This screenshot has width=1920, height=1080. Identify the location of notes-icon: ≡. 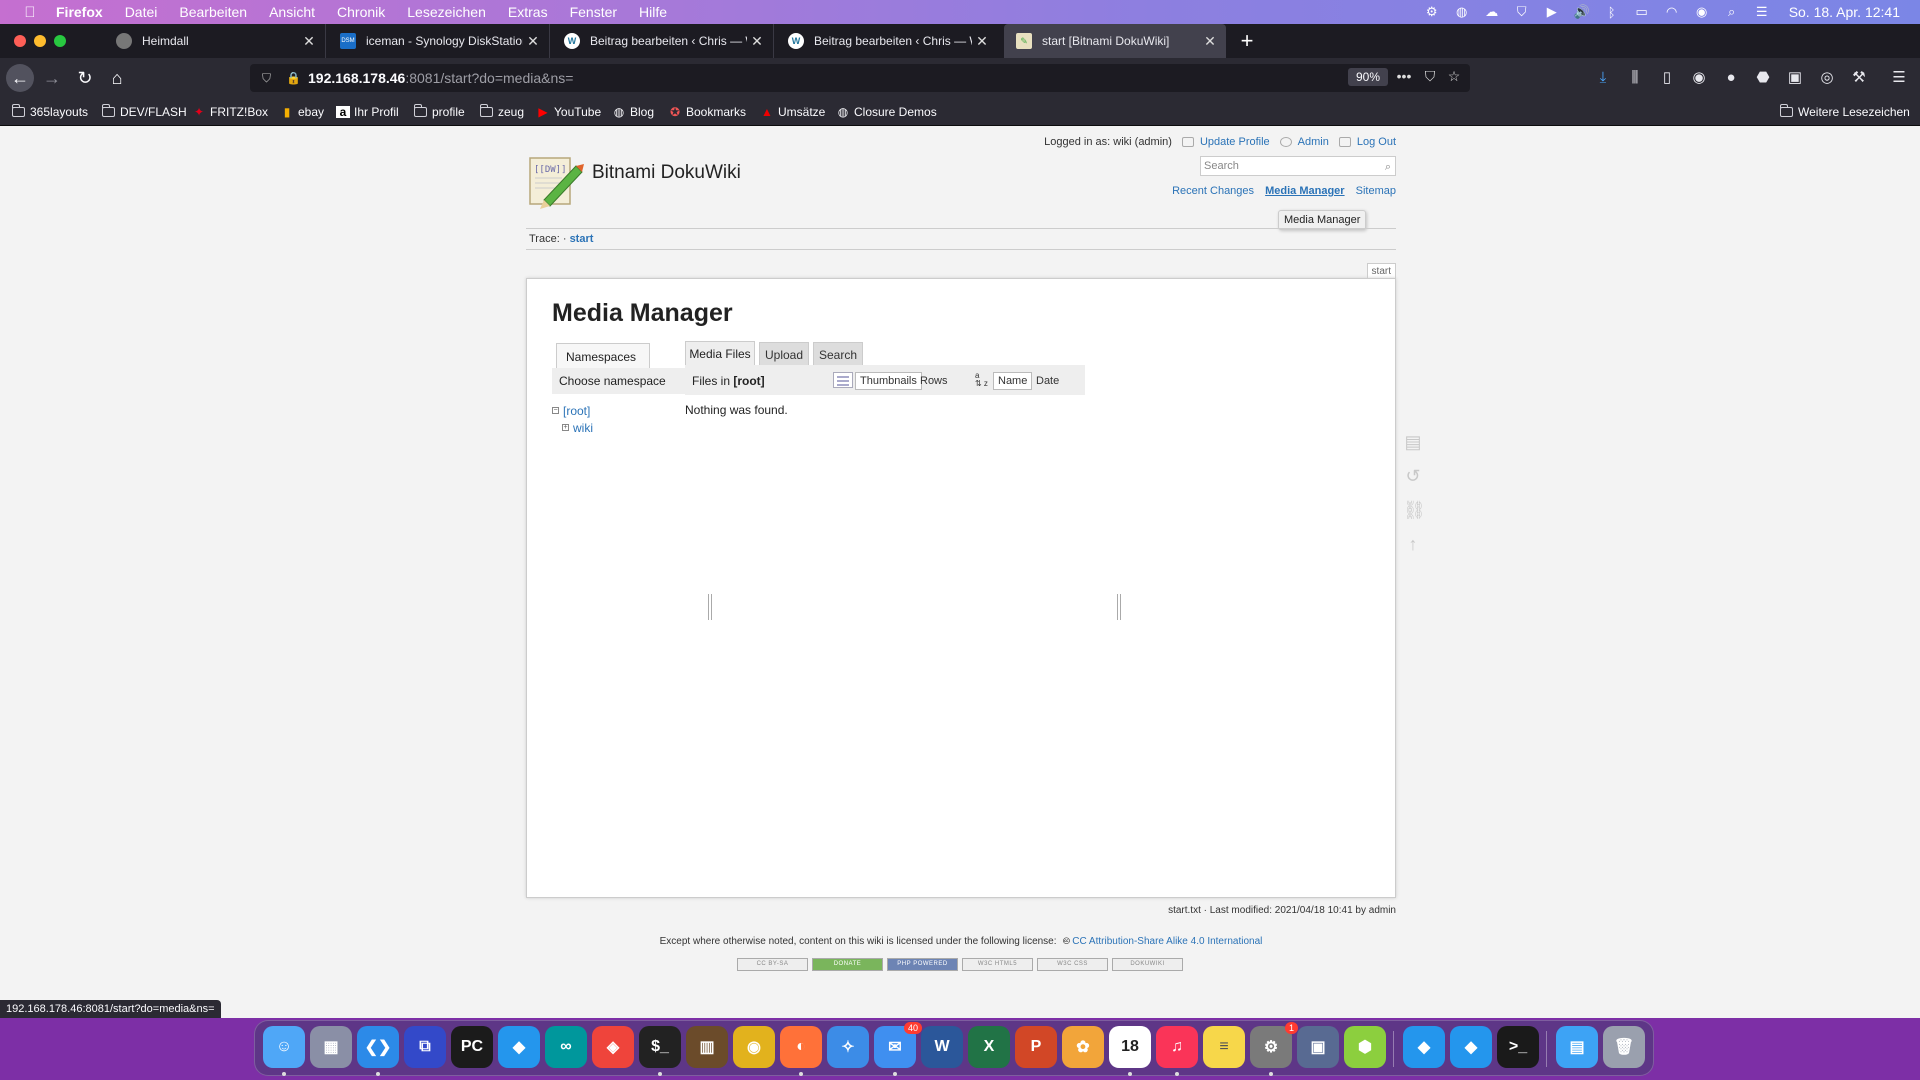
(1224, 1047).